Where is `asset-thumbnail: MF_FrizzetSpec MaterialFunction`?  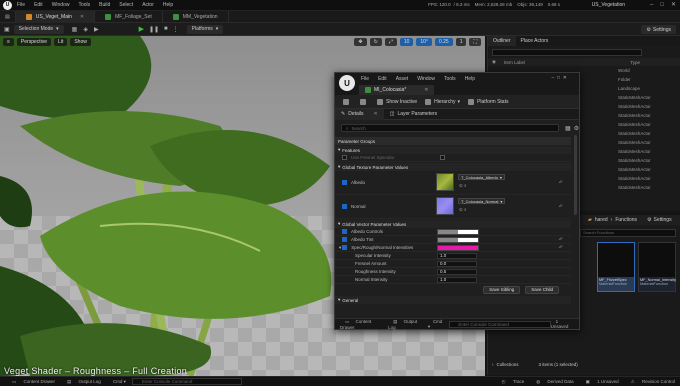 asset-thumbnail: MF_FrizzetSpec MaterialFunction is located at coordinates (616, 267).